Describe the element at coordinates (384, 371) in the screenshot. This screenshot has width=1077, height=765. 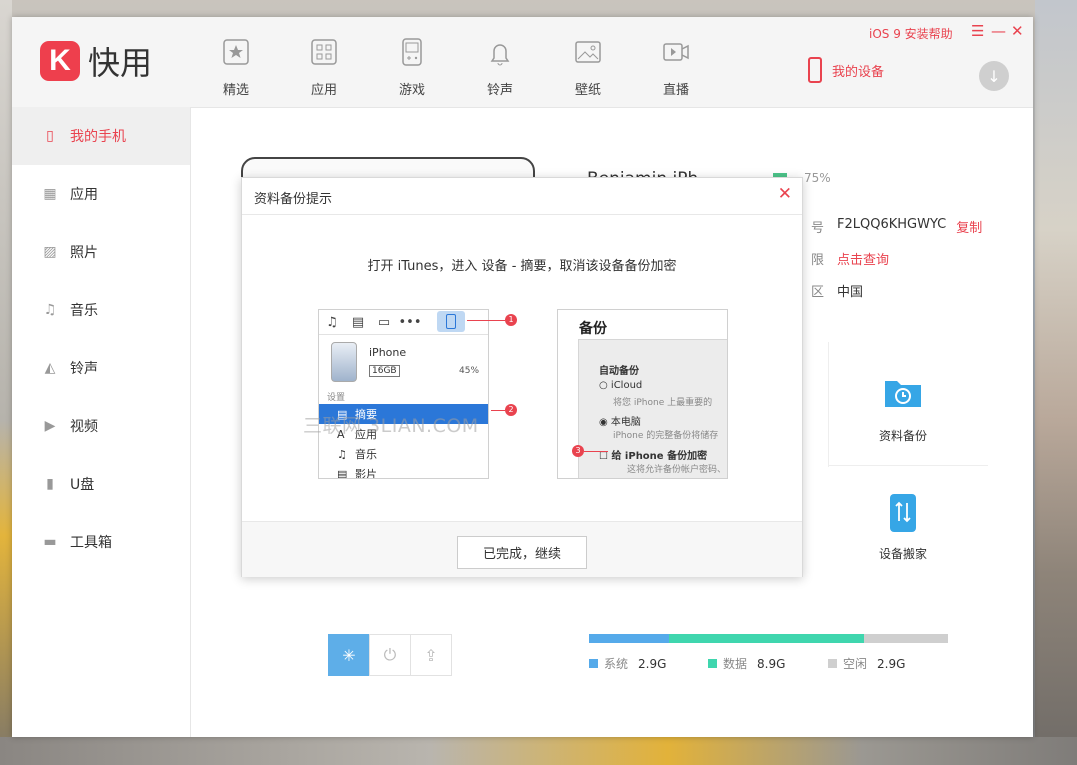
I see `itunes-capacity: 16GB` at that location.